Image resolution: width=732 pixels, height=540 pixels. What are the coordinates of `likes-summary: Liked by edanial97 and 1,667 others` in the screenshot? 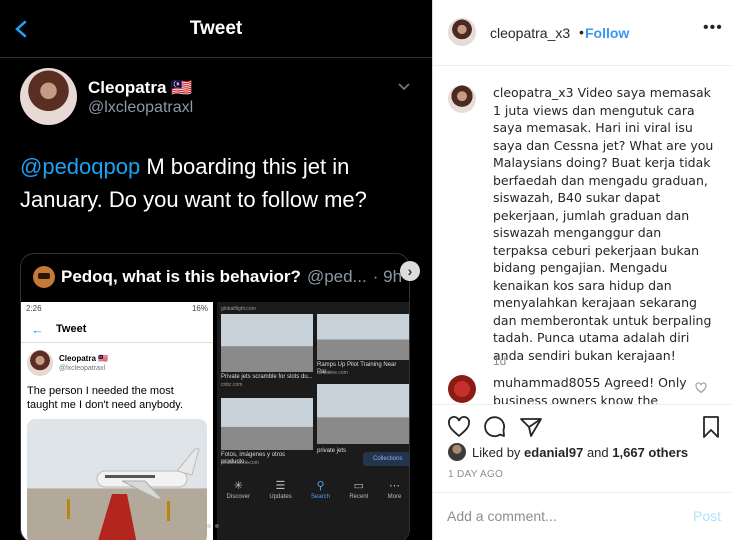 It's located at (568, 452).